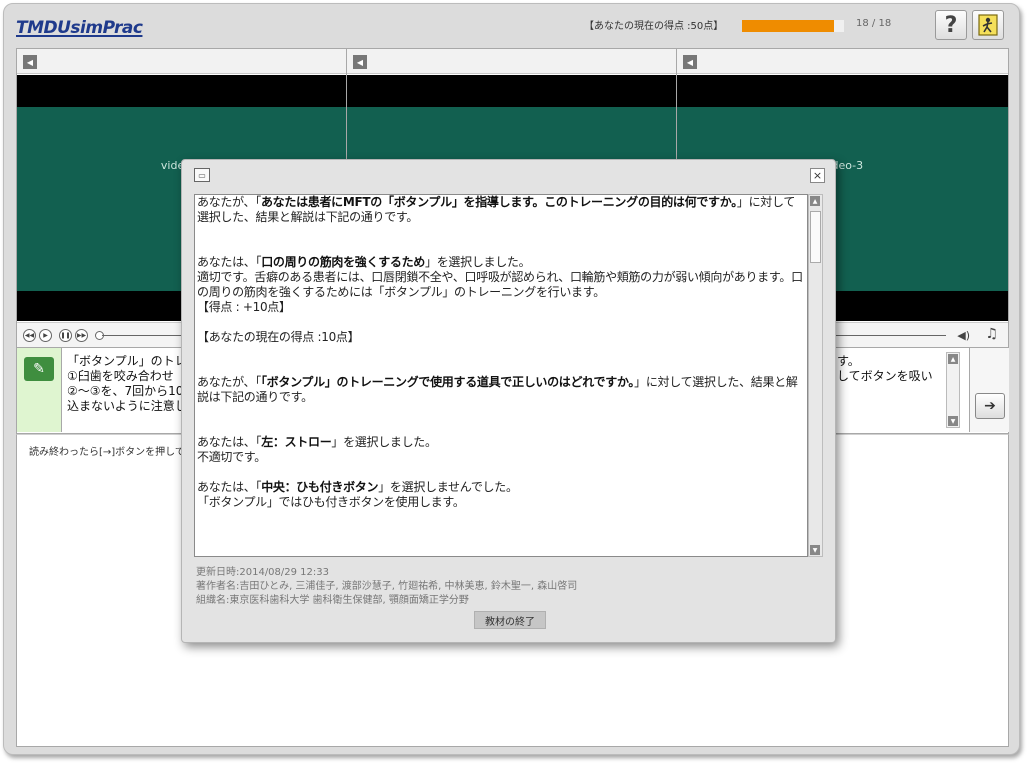 This screenshot has height=764, width=1027. Describe the element at coordinates (874, 23) in the screenshot. I see `page-counter: 18 / 18` at that location.